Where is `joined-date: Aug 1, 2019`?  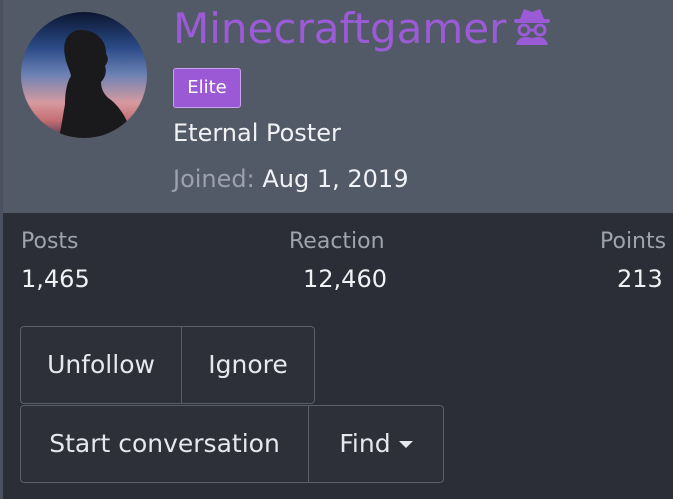
joined-date: Aug 1, 2019 is located at coordinates (335, 179).